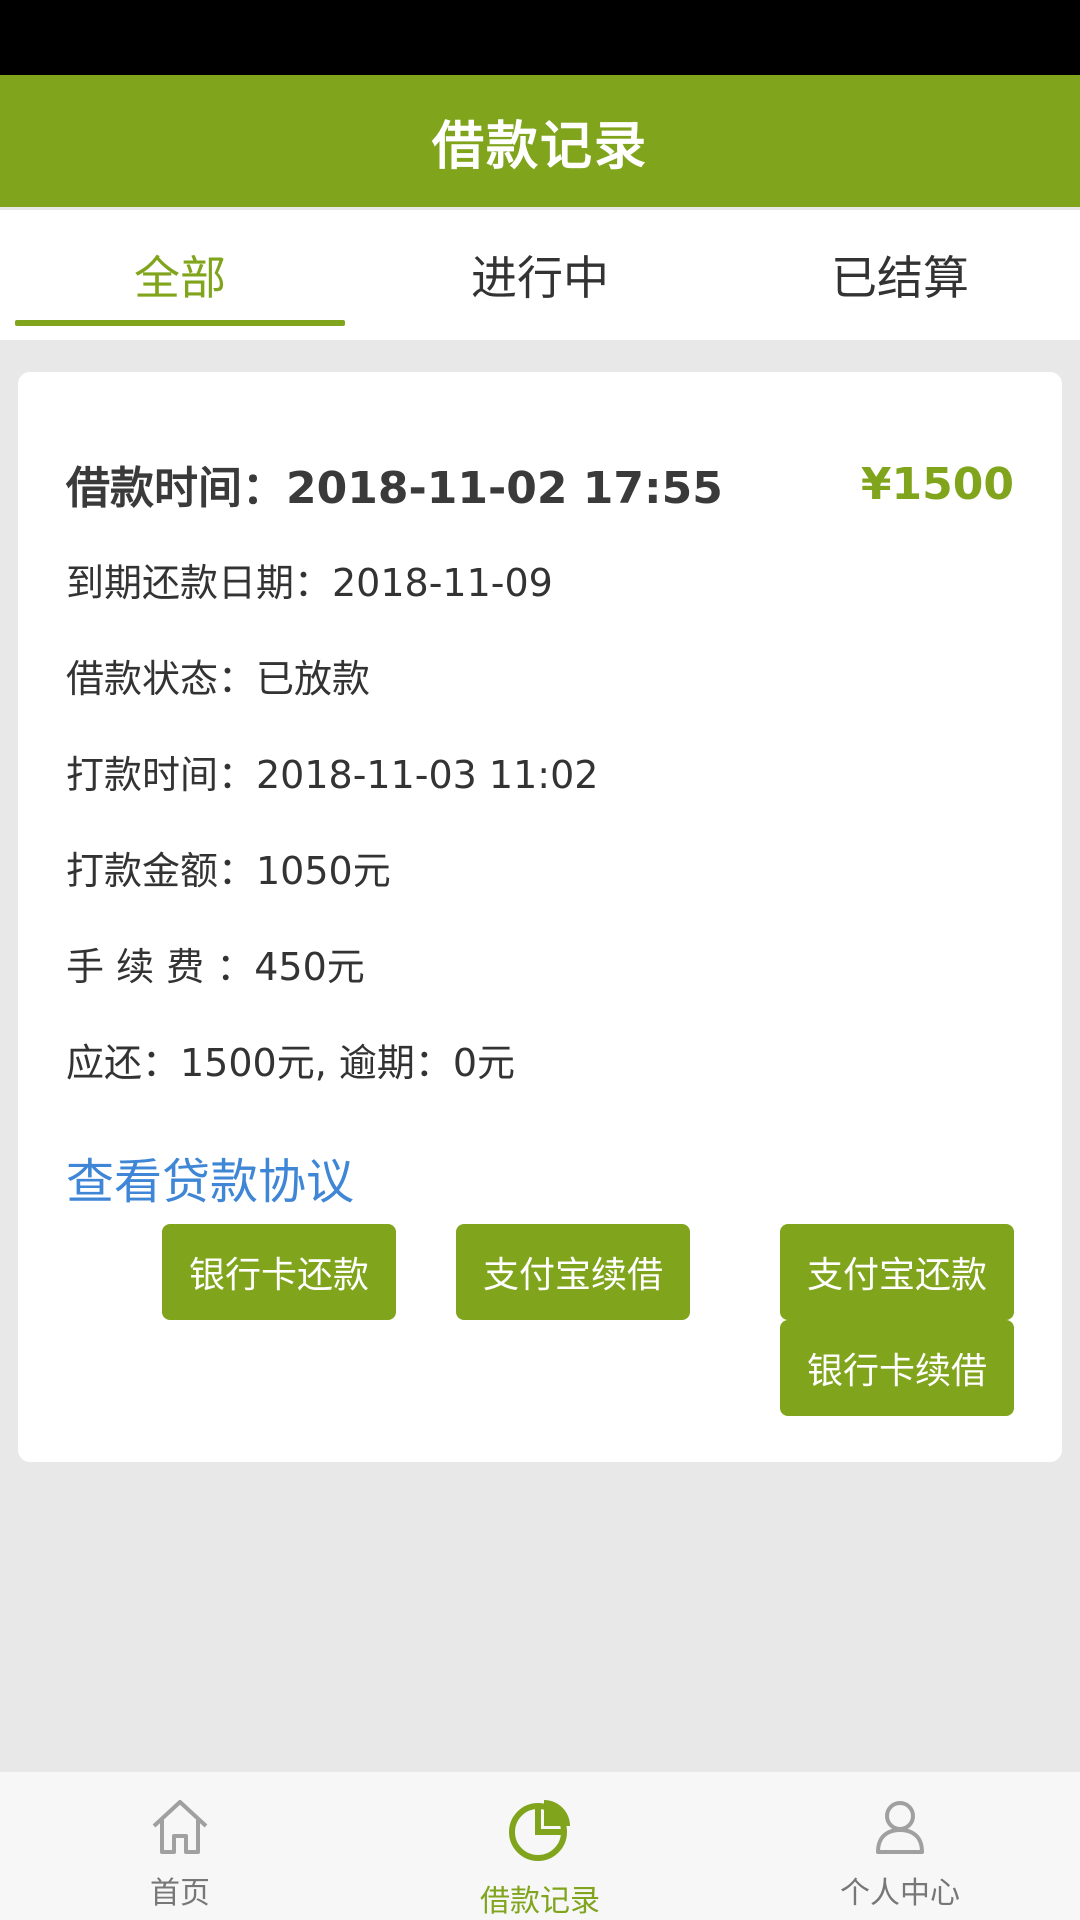 The width and height of the screenshot is (1080, 1920). What do you see at coordinates (900, 1826) in the screenshot?
I see `user-icon` at bounding box center [900, 1826].